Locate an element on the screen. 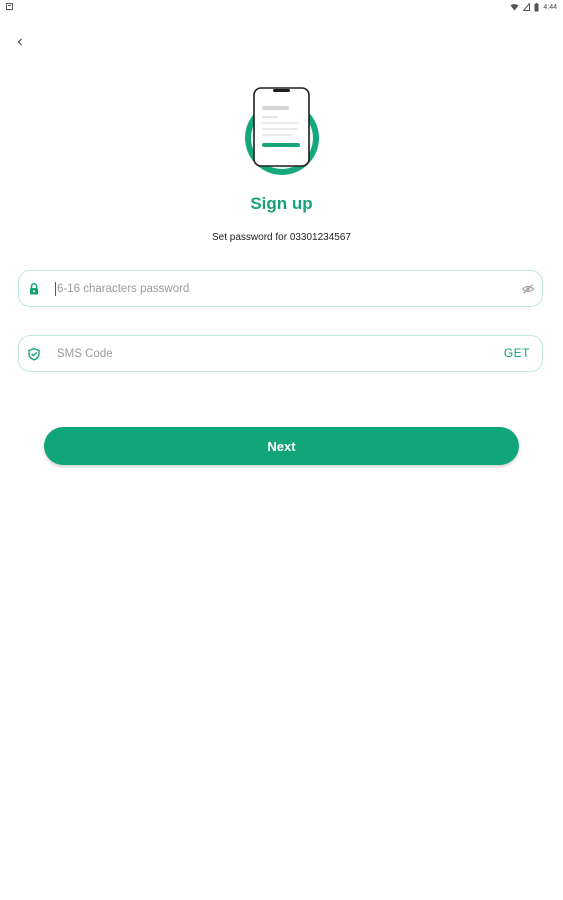  status-time: 4:44 is located at coordinates (550, 7).